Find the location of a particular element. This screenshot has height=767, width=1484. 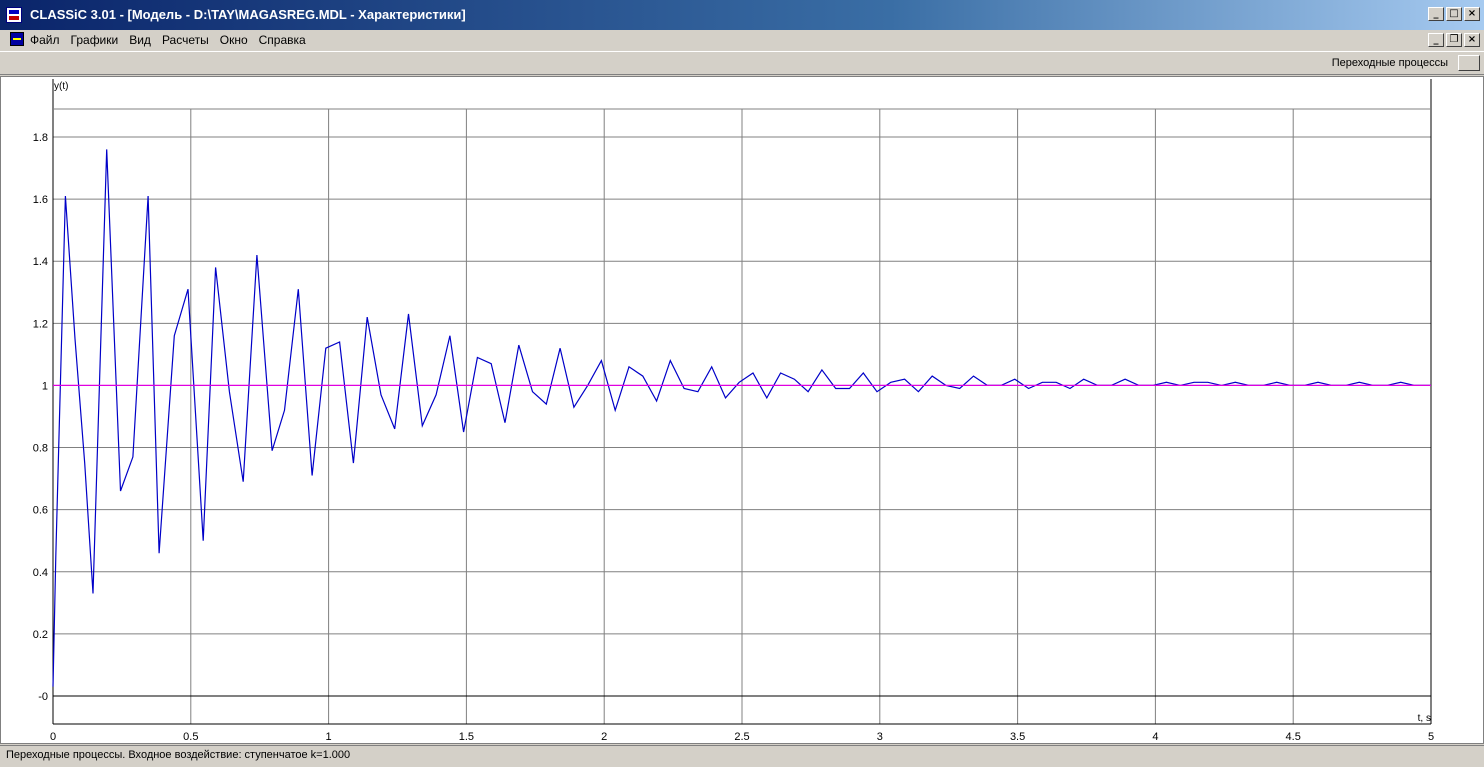

menu-window: Окно is located at coordinates (234, 40).